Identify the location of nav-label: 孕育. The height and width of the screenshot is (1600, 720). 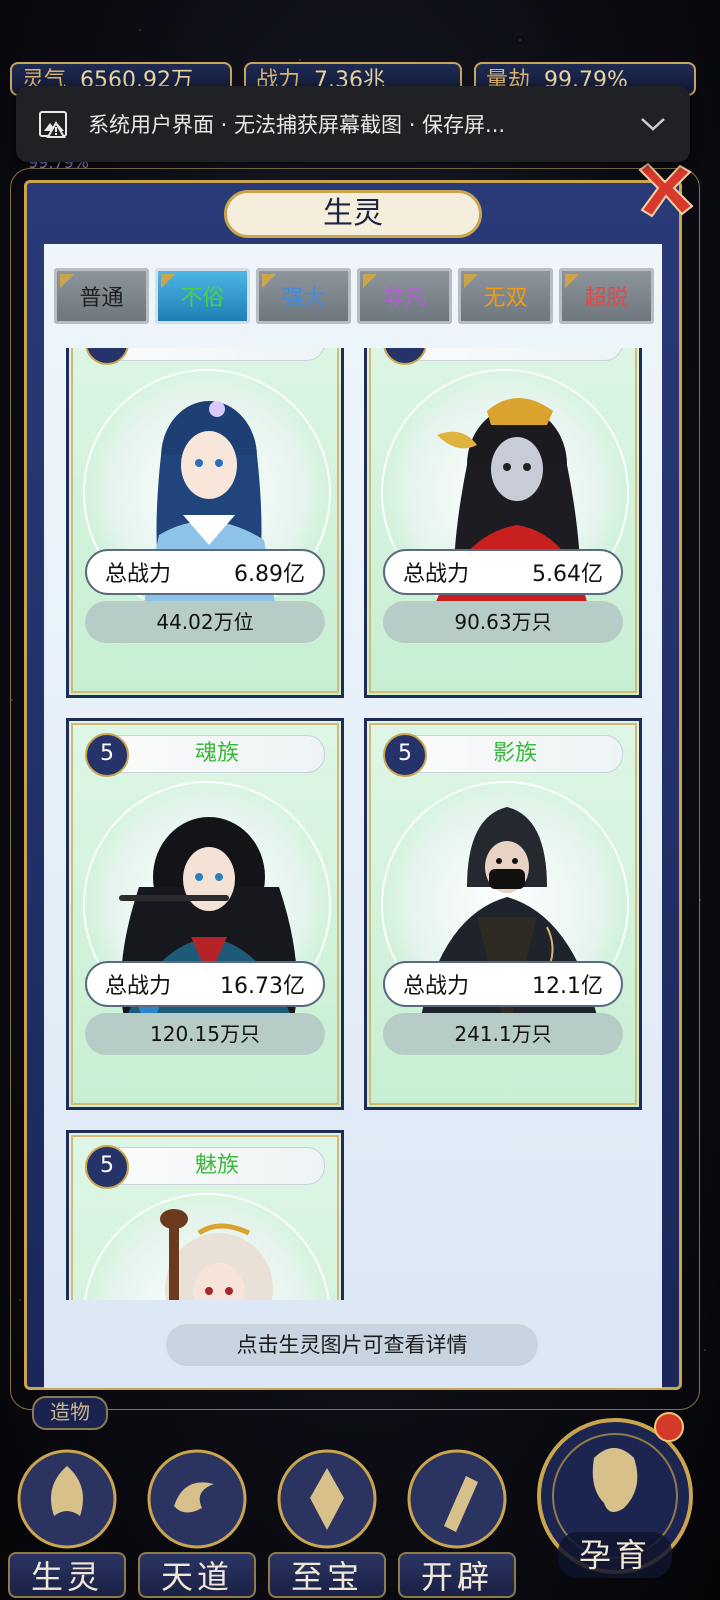
(615, 1555).